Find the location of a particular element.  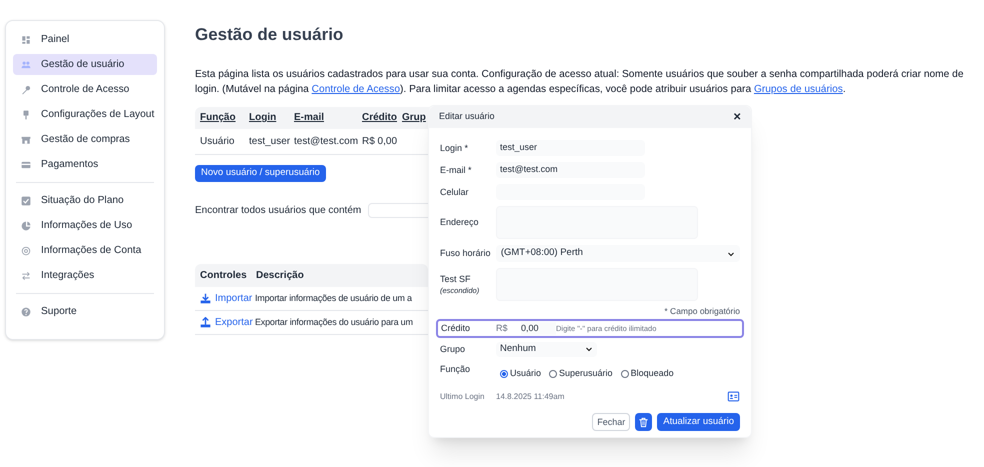

input-field: test@test.com is located at coordinates (570, 170).